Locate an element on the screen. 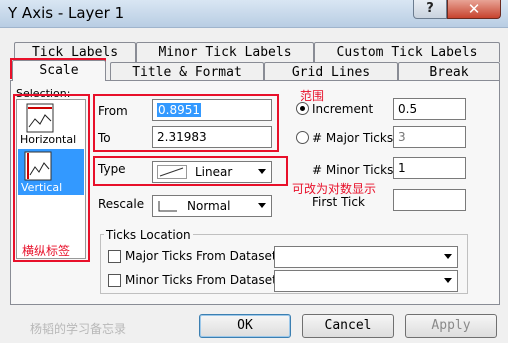 The image size is (508, 343). window-title: Y Axis - Layer 1 is located at coordinates (66, 13).